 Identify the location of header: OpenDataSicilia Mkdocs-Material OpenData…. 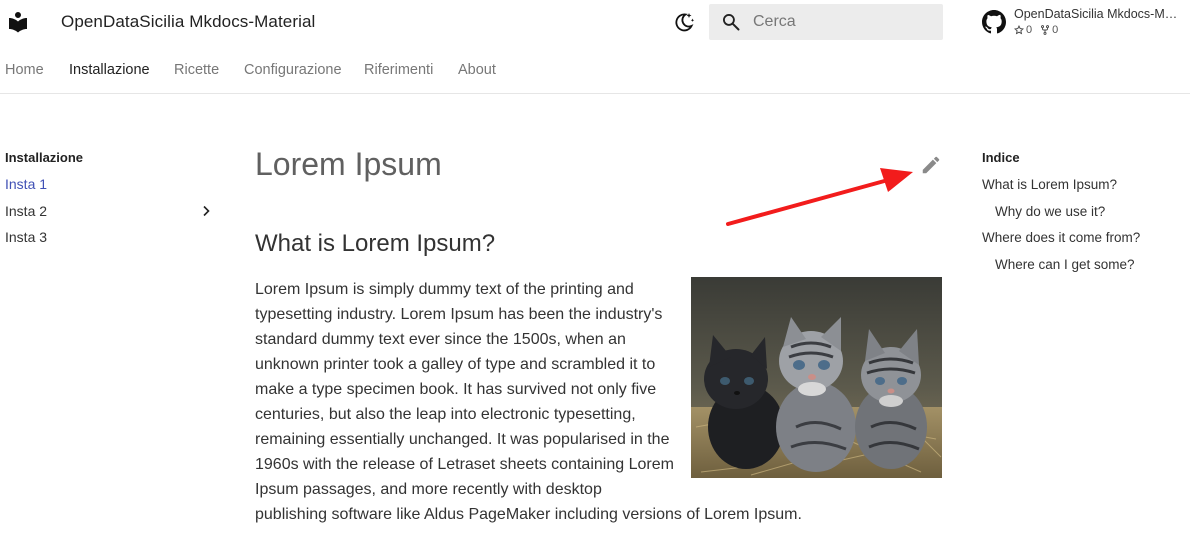
(595, 22).